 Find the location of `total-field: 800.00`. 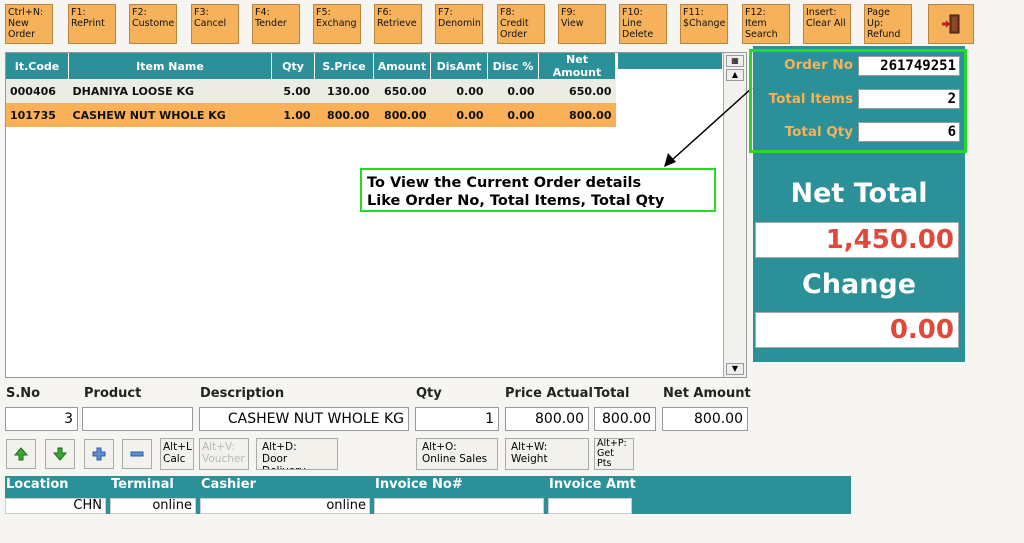

total-field: 800.00 is located at coordinates (625, 419).